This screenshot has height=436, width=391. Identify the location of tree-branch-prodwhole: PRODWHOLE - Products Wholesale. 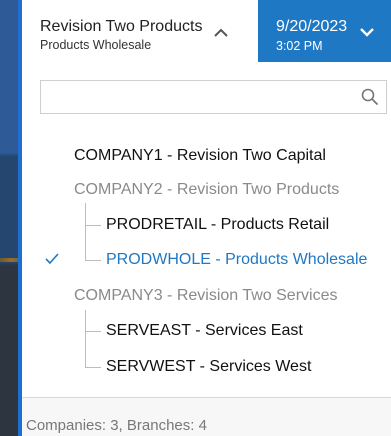
(236, 260).